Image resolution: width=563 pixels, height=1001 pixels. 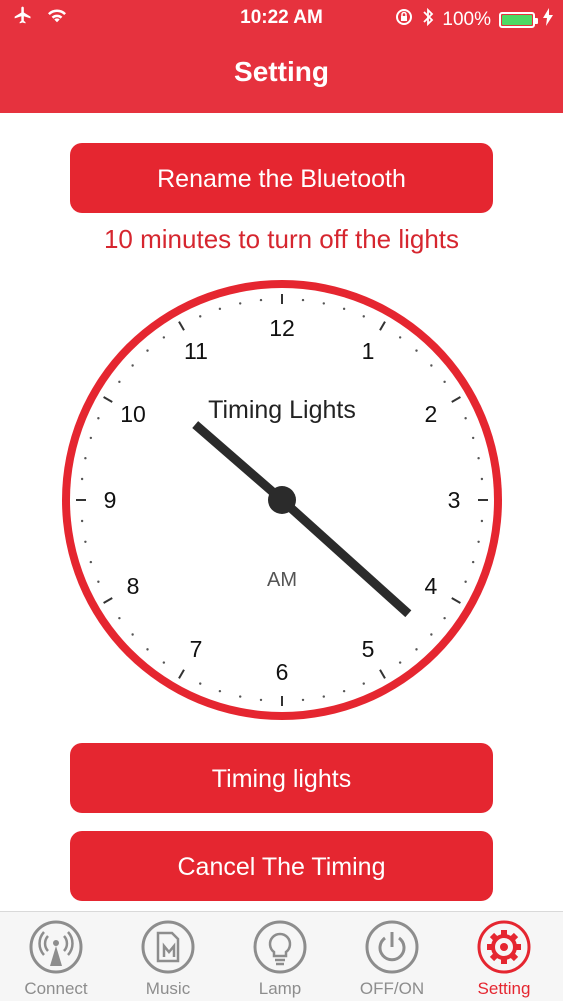 What do you see at coordinates (504, 947) in the screenshot?
I see `gear-icon` at bounding box center [504, 947].